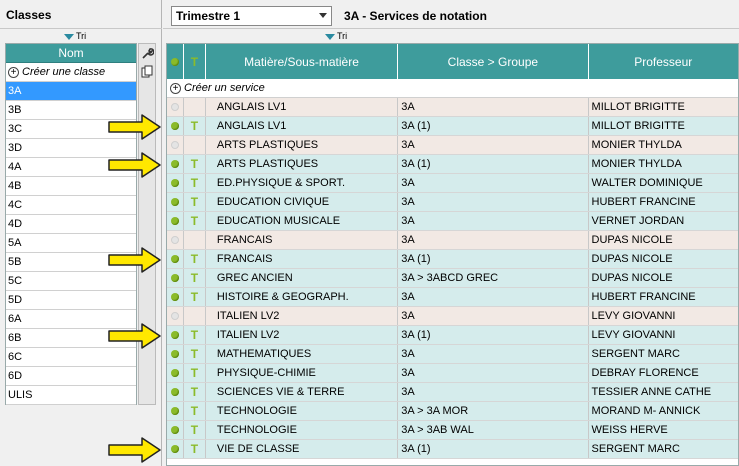 Image resolution: width=739 pixels, height=466 pixels. Describe the element at coordinates (71, 357) in the screenshot. I see `class-item: 6C` at that location.